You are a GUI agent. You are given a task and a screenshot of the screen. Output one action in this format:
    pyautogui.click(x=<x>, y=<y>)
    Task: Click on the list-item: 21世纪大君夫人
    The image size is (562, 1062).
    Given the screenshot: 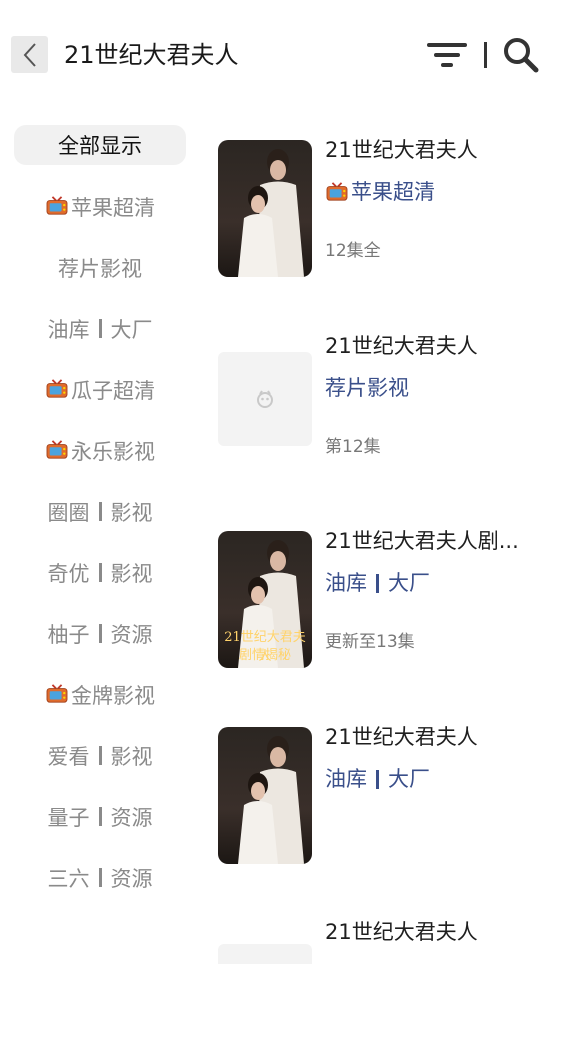 What is the action you would take?
    pyautogui.click(x=383, y=991)
    